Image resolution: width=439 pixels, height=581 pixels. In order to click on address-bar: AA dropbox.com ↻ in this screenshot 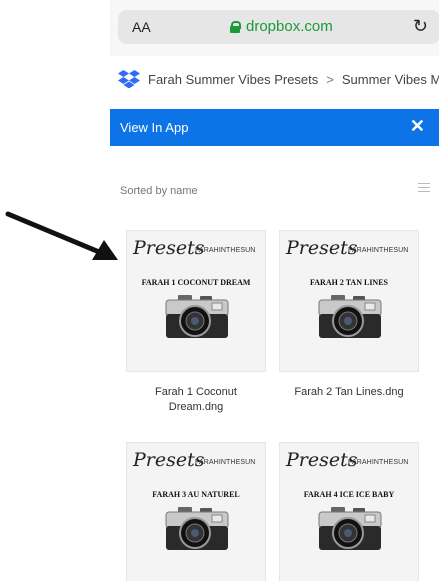, I will do `click(278, 27)`.